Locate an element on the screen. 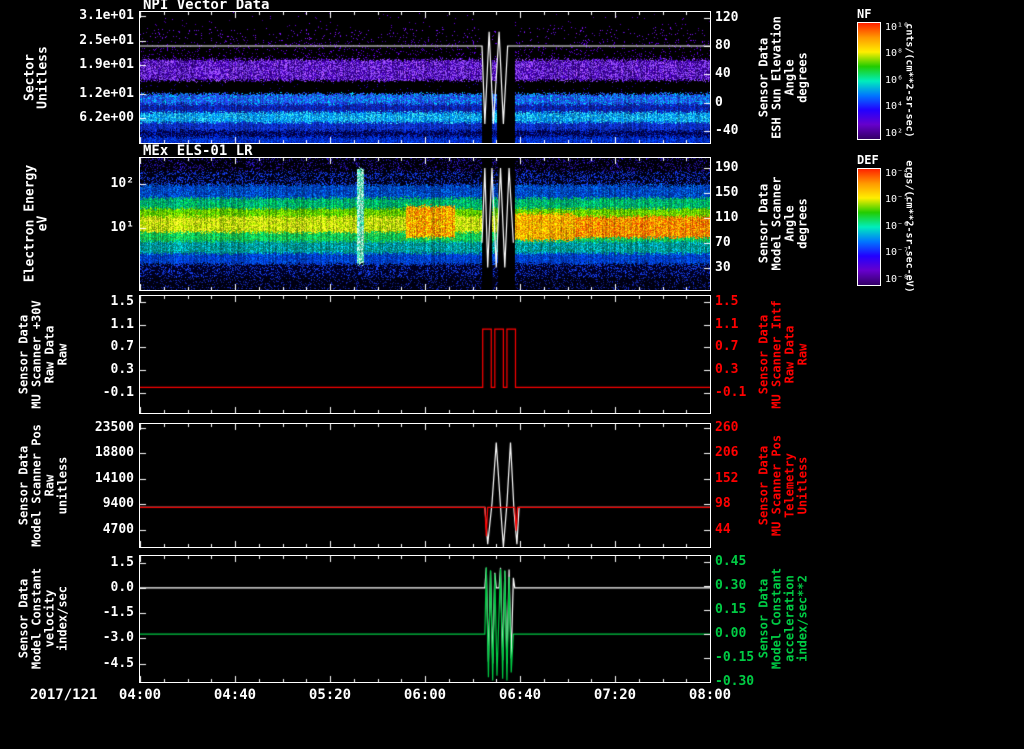 The width and height of the screenshot is (1024, 749). right-tick-label: 110 is located at coordinates (727, 217).